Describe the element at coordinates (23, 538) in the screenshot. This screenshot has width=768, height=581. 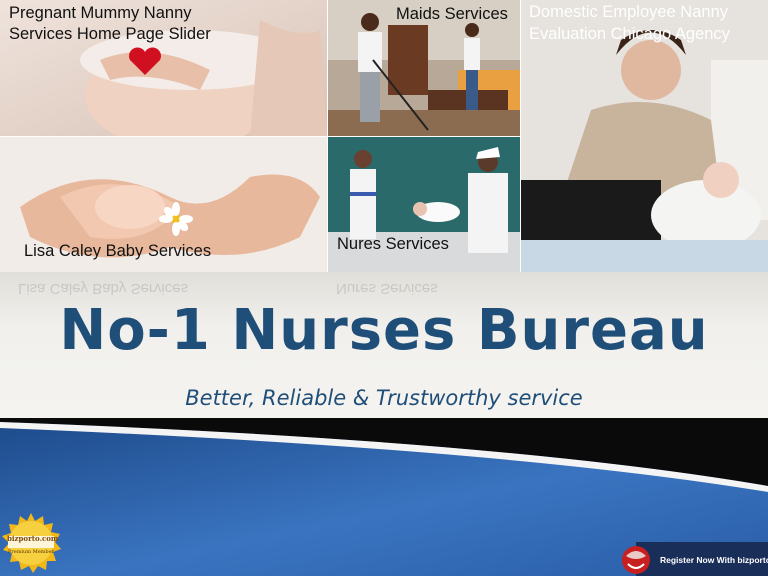
I see `seal-brand-name: bizporto` at that location.